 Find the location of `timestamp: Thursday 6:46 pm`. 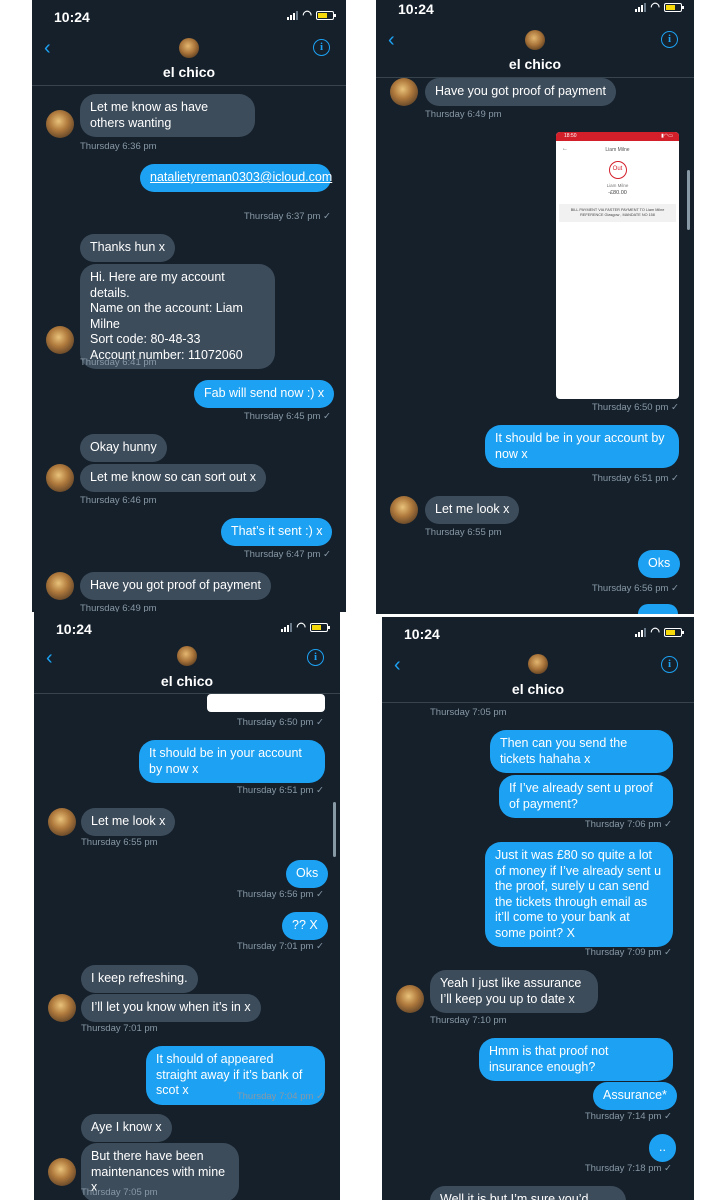

timestamp: Thursday 6:46 pm is located at coordinates (118, 500).